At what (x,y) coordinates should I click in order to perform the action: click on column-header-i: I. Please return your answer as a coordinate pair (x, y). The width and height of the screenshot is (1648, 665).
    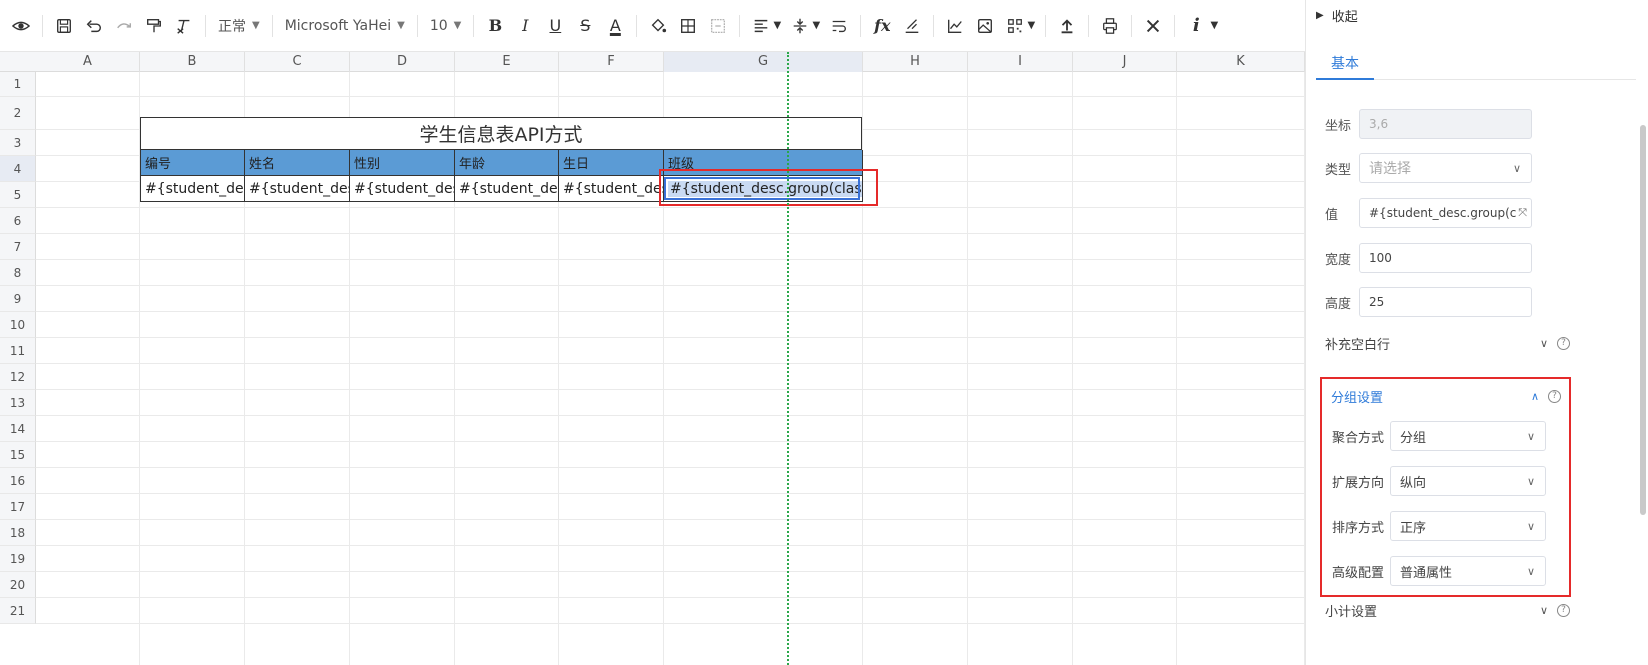
    Looking at the image, I should click on (1020, 62).